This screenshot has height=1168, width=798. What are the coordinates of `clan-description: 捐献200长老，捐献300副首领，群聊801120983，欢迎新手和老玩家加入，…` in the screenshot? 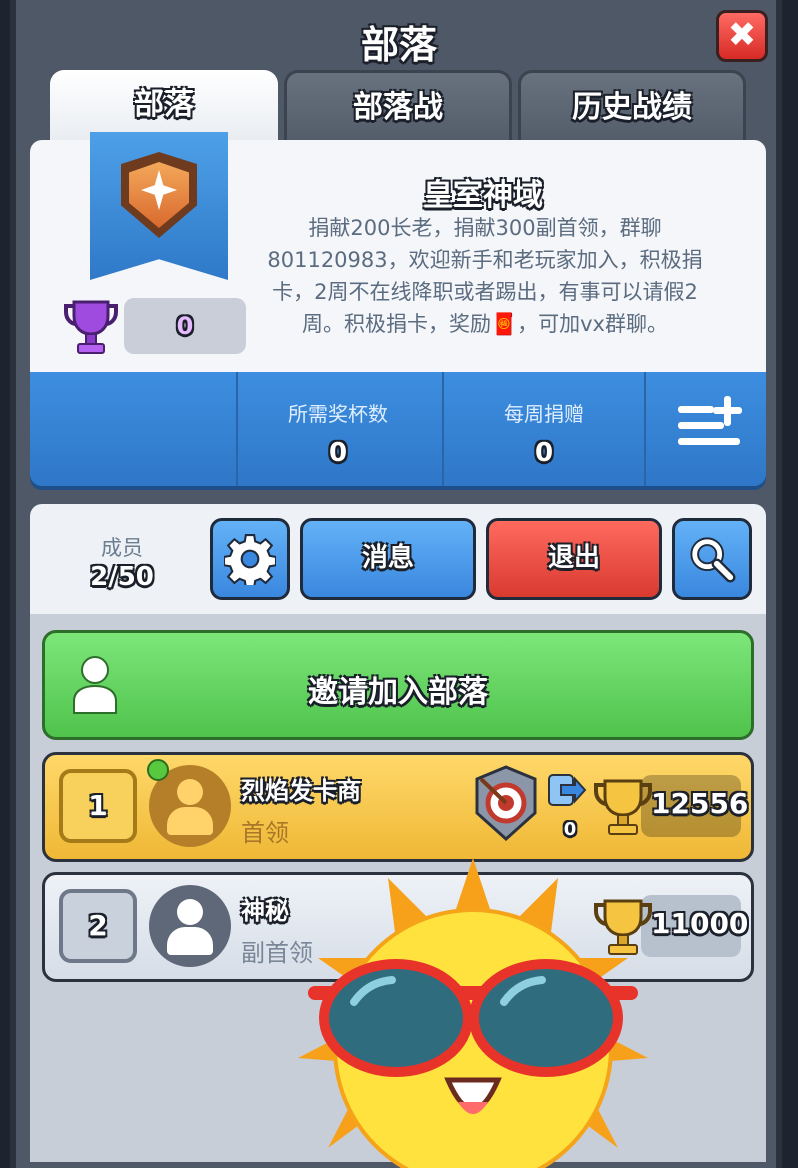 It's located at (485, 276).